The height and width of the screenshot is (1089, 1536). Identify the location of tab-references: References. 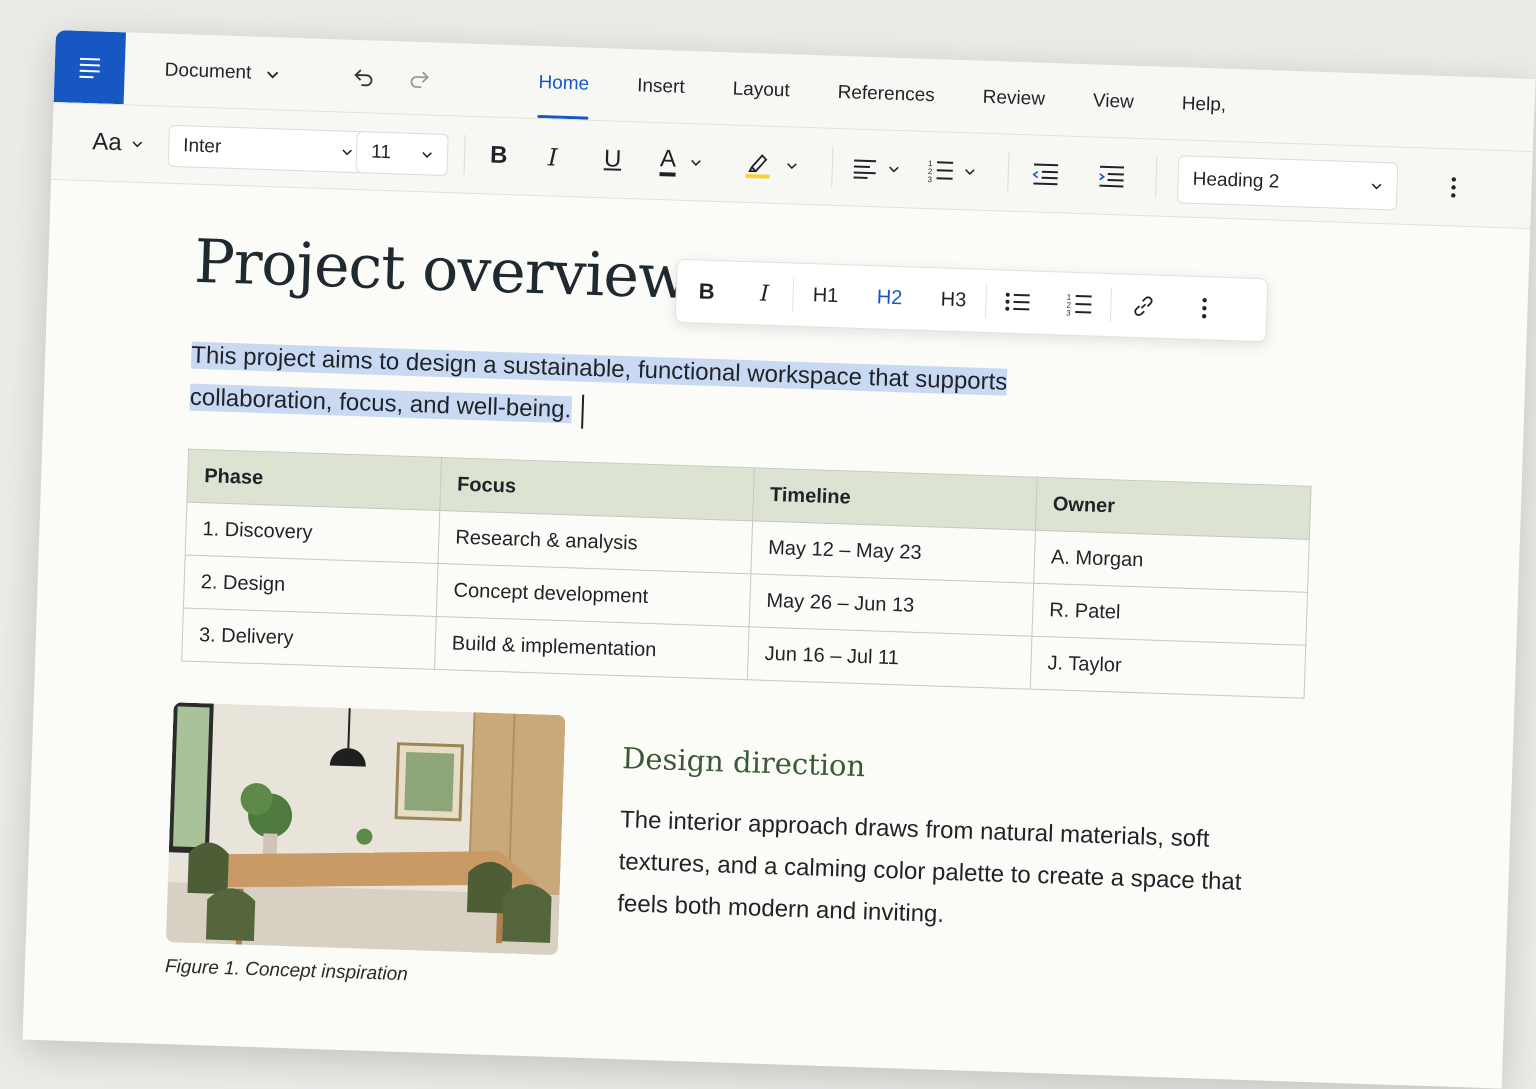
(886, 104).